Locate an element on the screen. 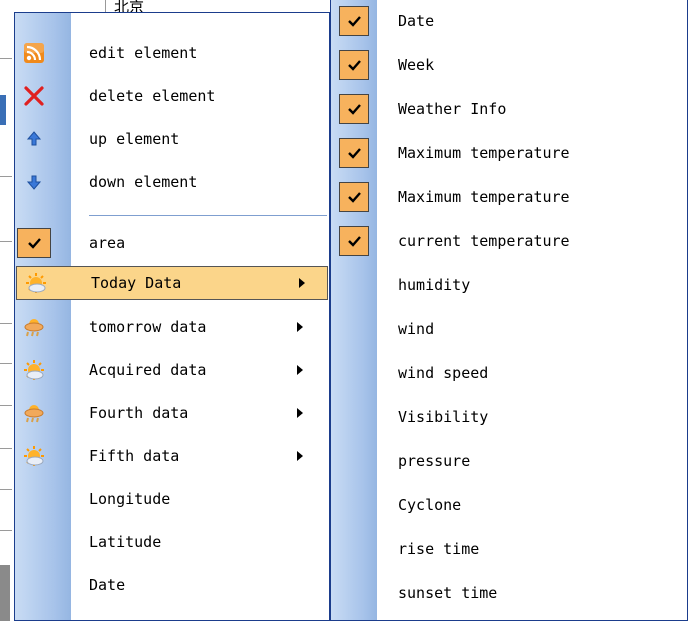  submenu-item-label: rise time is located at coordinates (439, 548).